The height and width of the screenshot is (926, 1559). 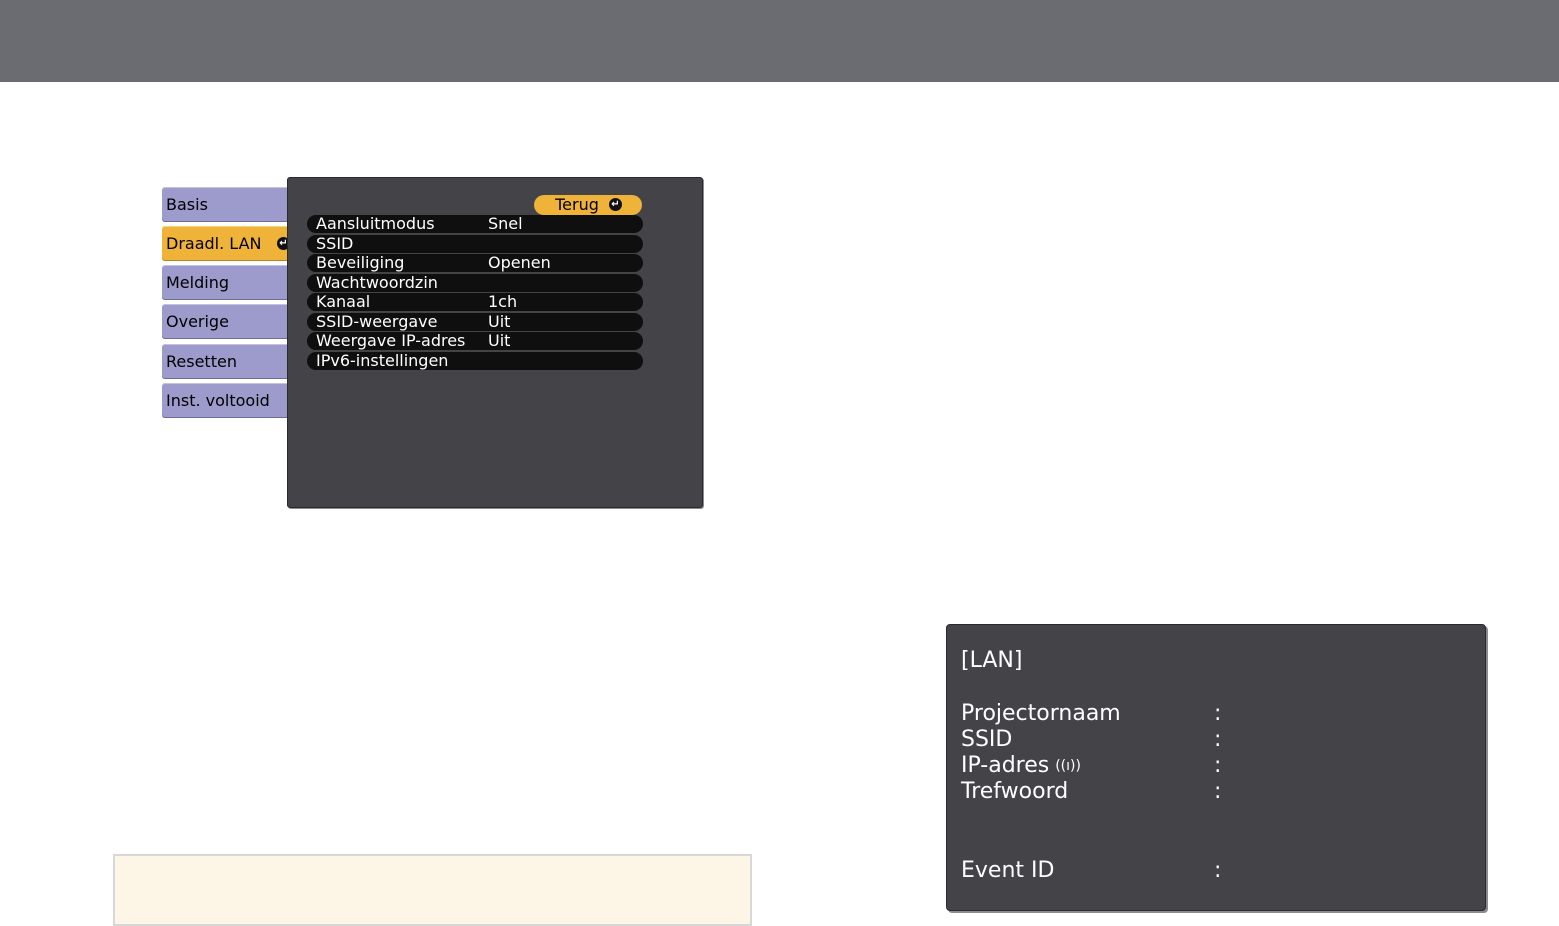 I want to click on tab-inst-voltooid: Inst. voltooid, so click(x=226, y=400).